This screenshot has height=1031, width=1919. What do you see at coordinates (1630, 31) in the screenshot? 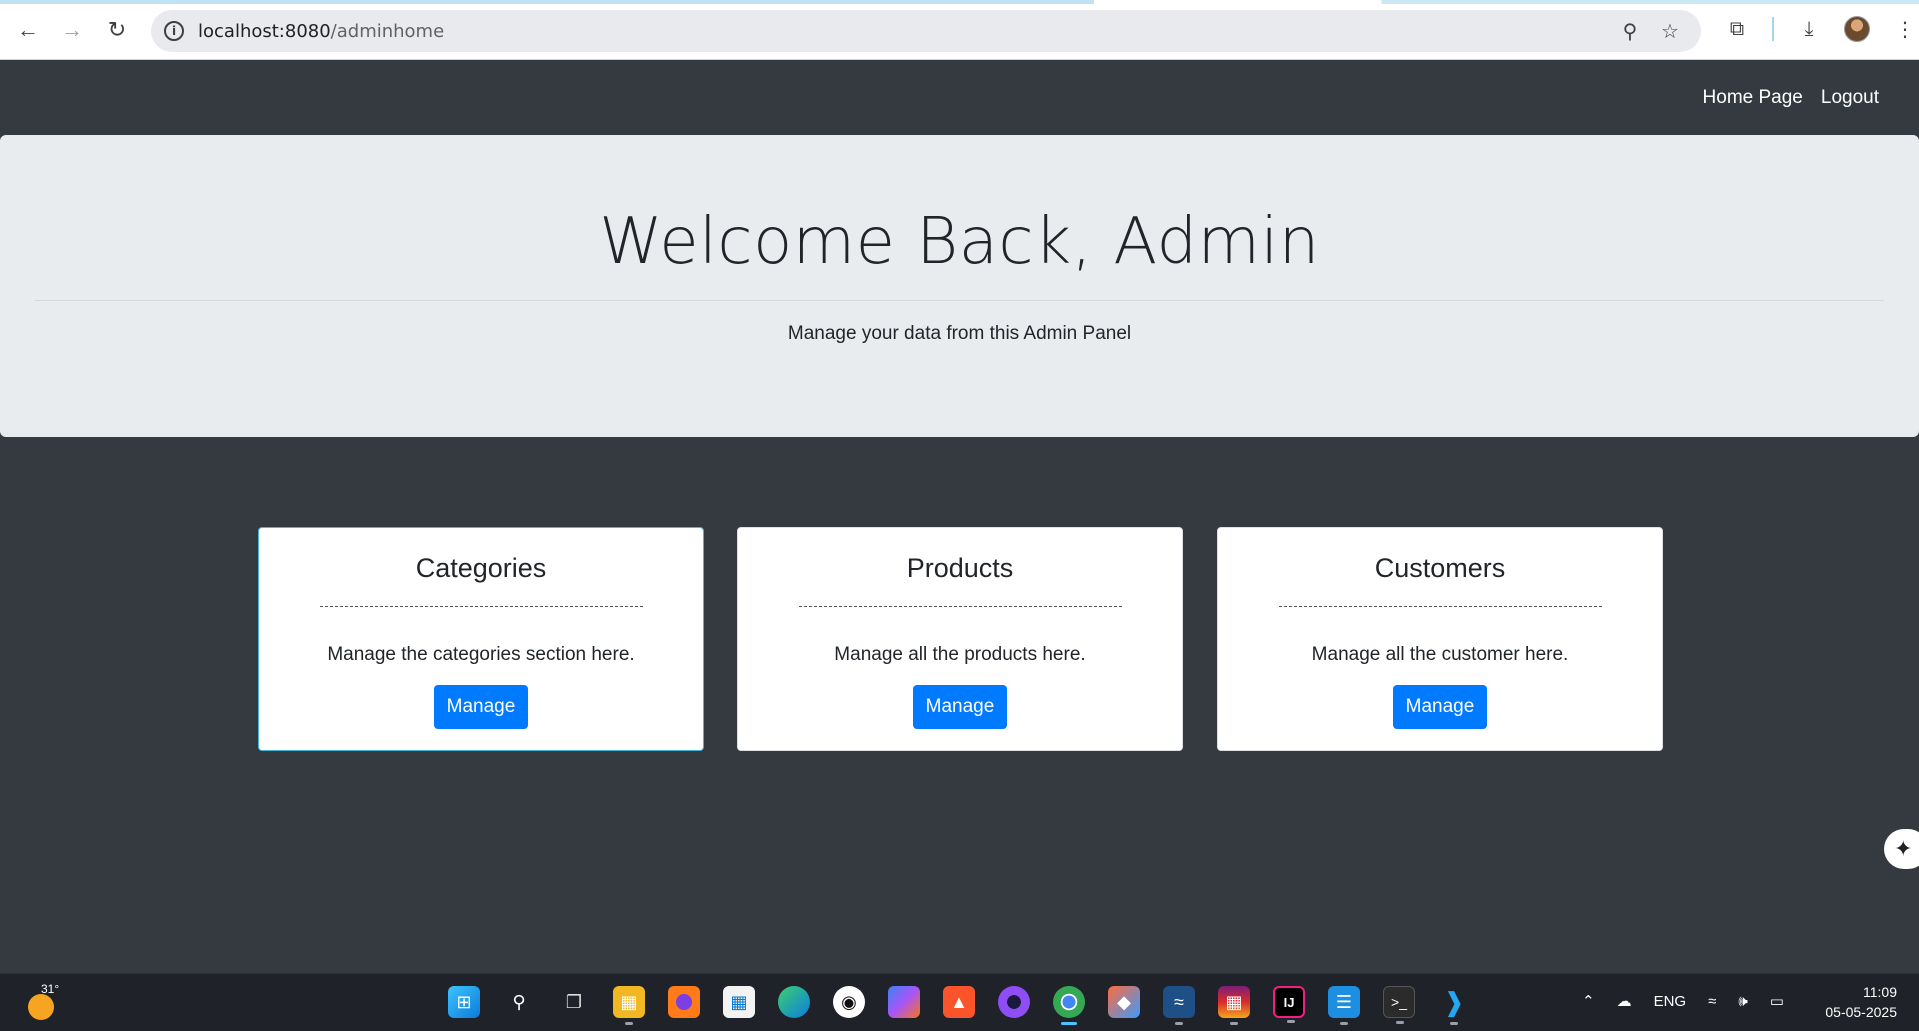
I see `zoom-icon: ⚲` at bounding box center [1630, 31].